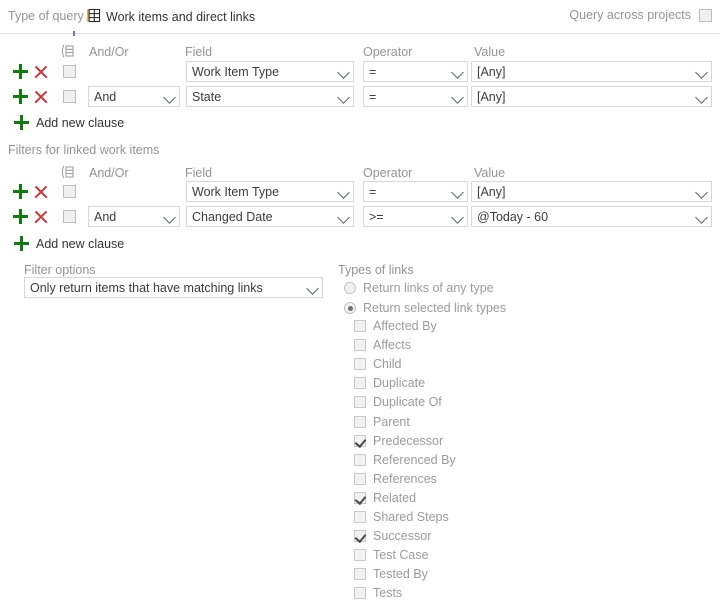 The height and width of the screenshot is (608, 720). I want to click on radio-return-selected-link-types: Return selected link types, so click(425, 308).